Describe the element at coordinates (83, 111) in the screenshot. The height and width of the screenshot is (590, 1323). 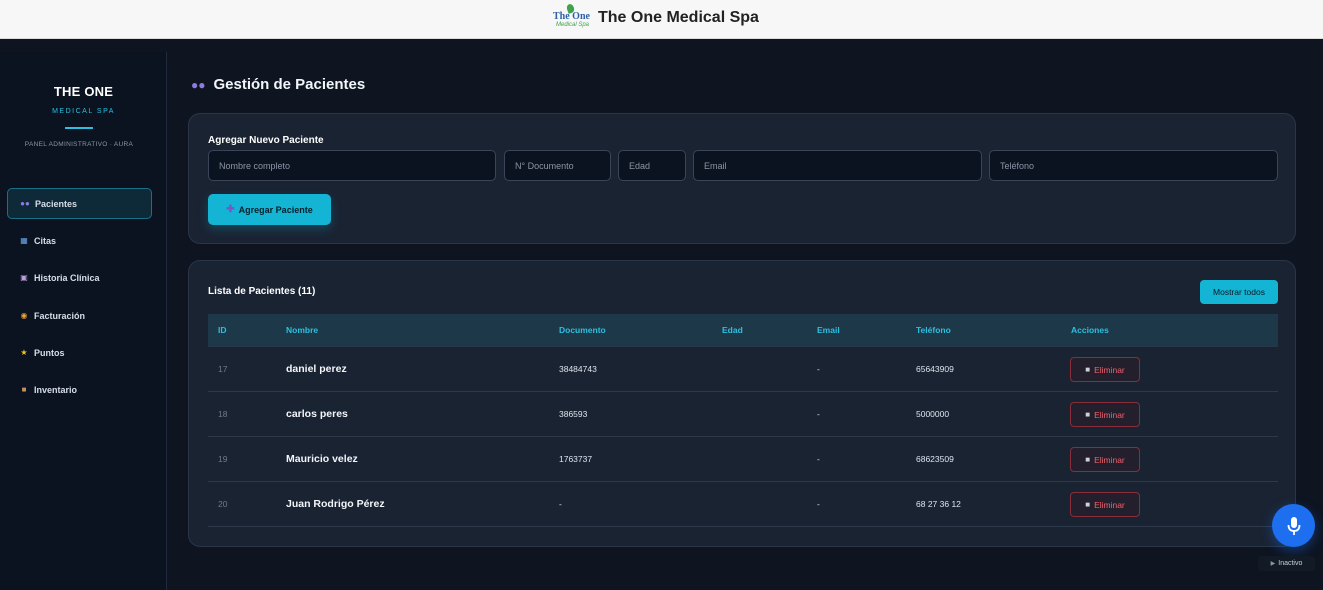
I see `sidebar-brand-subtitle: MEDICAL SPA` at that location.